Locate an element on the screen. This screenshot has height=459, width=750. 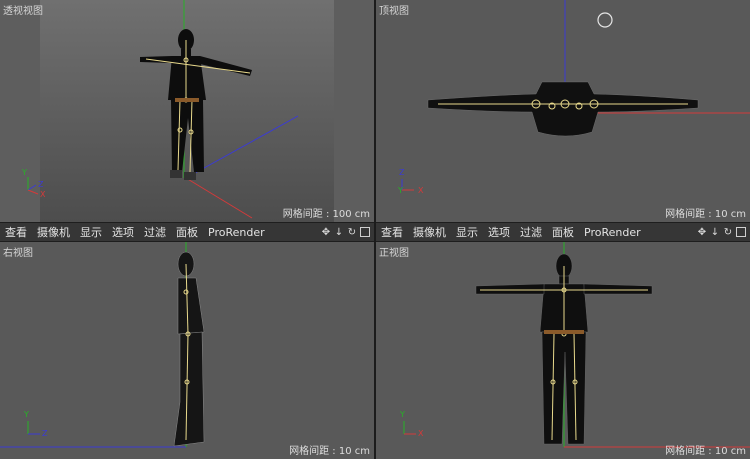
viewport-title: 透视视图 is located at coordinates (23, 11).